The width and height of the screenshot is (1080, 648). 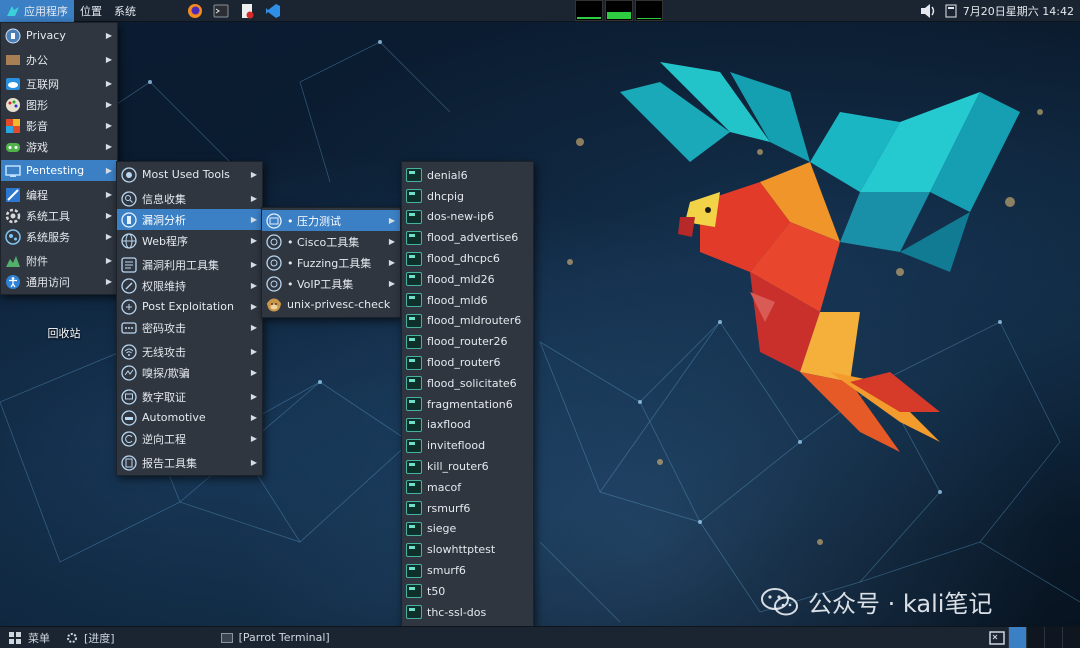 I want to click on parrot-menu-icon, so click(x=13, y=10).